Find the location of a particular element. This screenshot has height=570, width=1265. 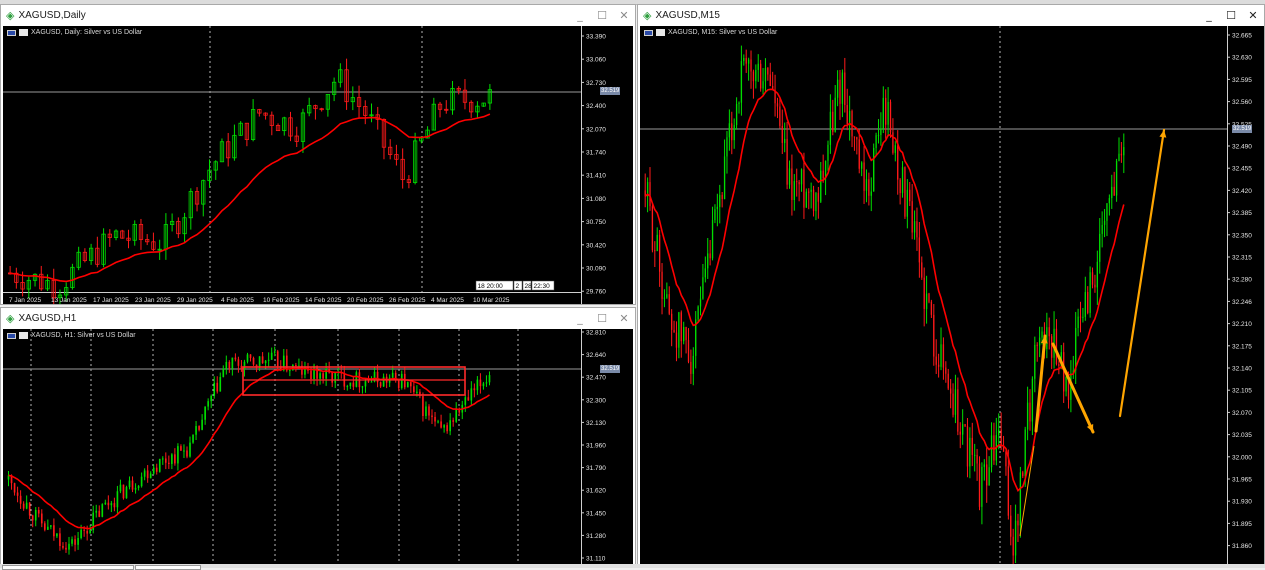

price-tick-label: 32.140 is located at coordinates (1242, 369).